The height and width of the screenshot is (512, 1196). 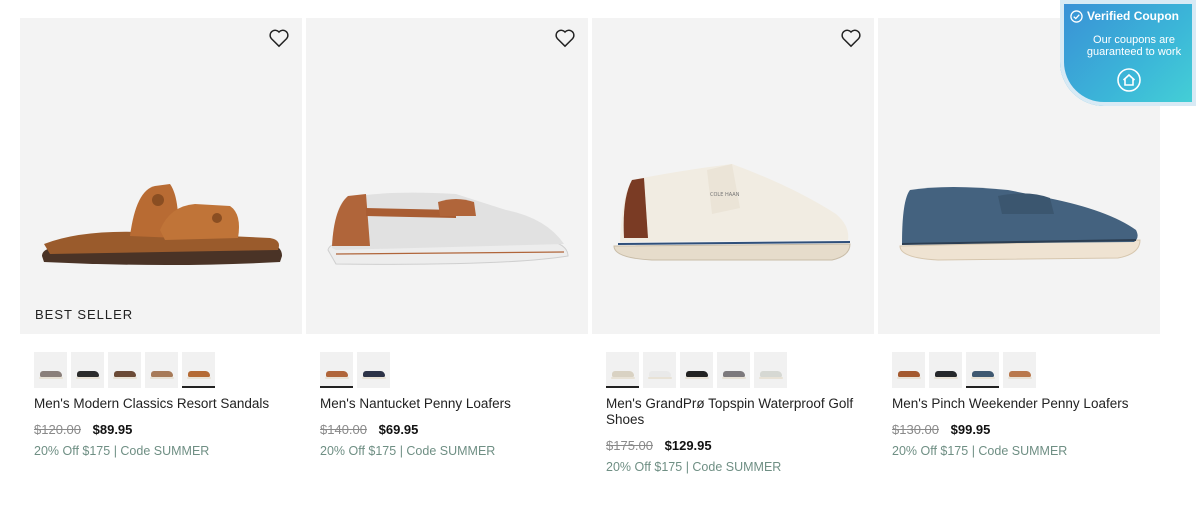 What do you see at coordinates (732, 212) in the screenshot?
I see `golf-shoe-image: COLE HAAN` at bounding box center [732, 212].